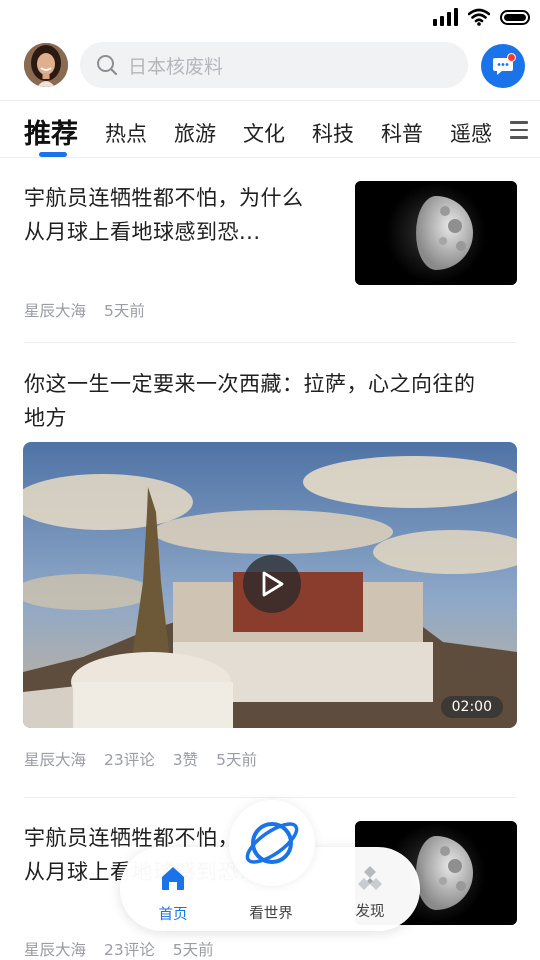  I want to click on home-icon, so click(173, 878).